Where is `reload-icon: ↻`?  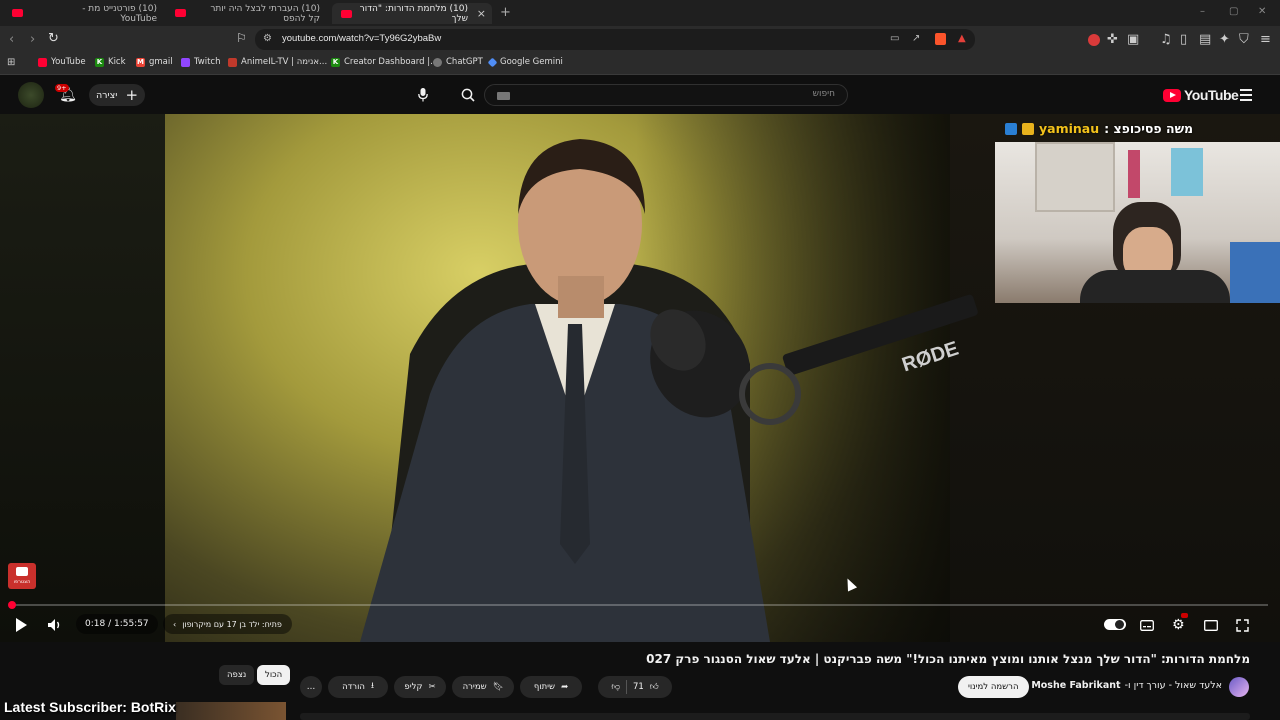
reload-icon: ↻ is located at coordinates (53, 38).